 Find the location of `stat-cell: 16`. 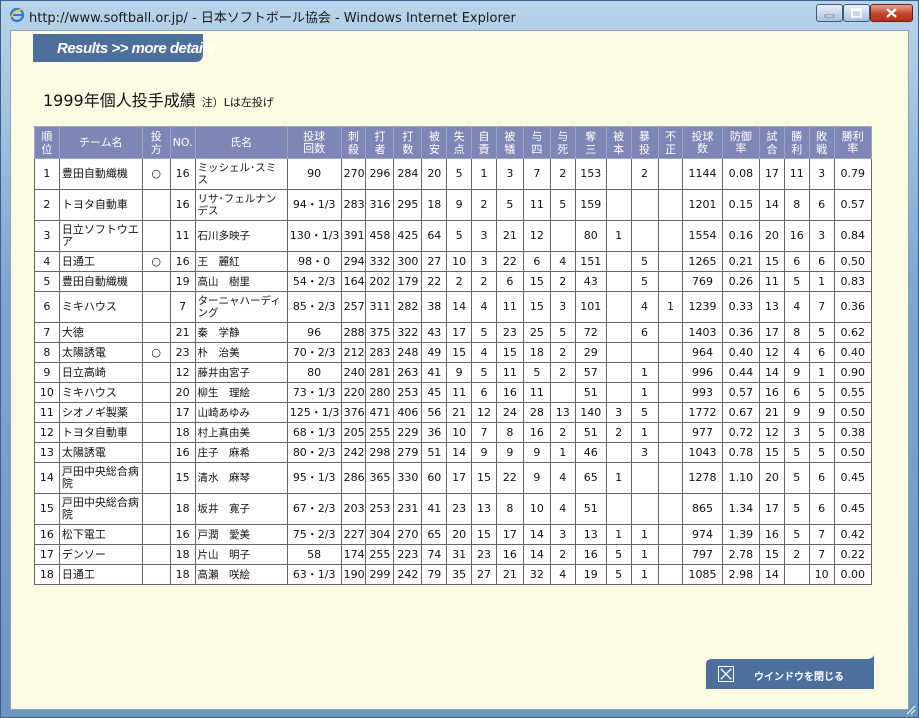

stat-cell: 16 is located at coordinates (590, 554).